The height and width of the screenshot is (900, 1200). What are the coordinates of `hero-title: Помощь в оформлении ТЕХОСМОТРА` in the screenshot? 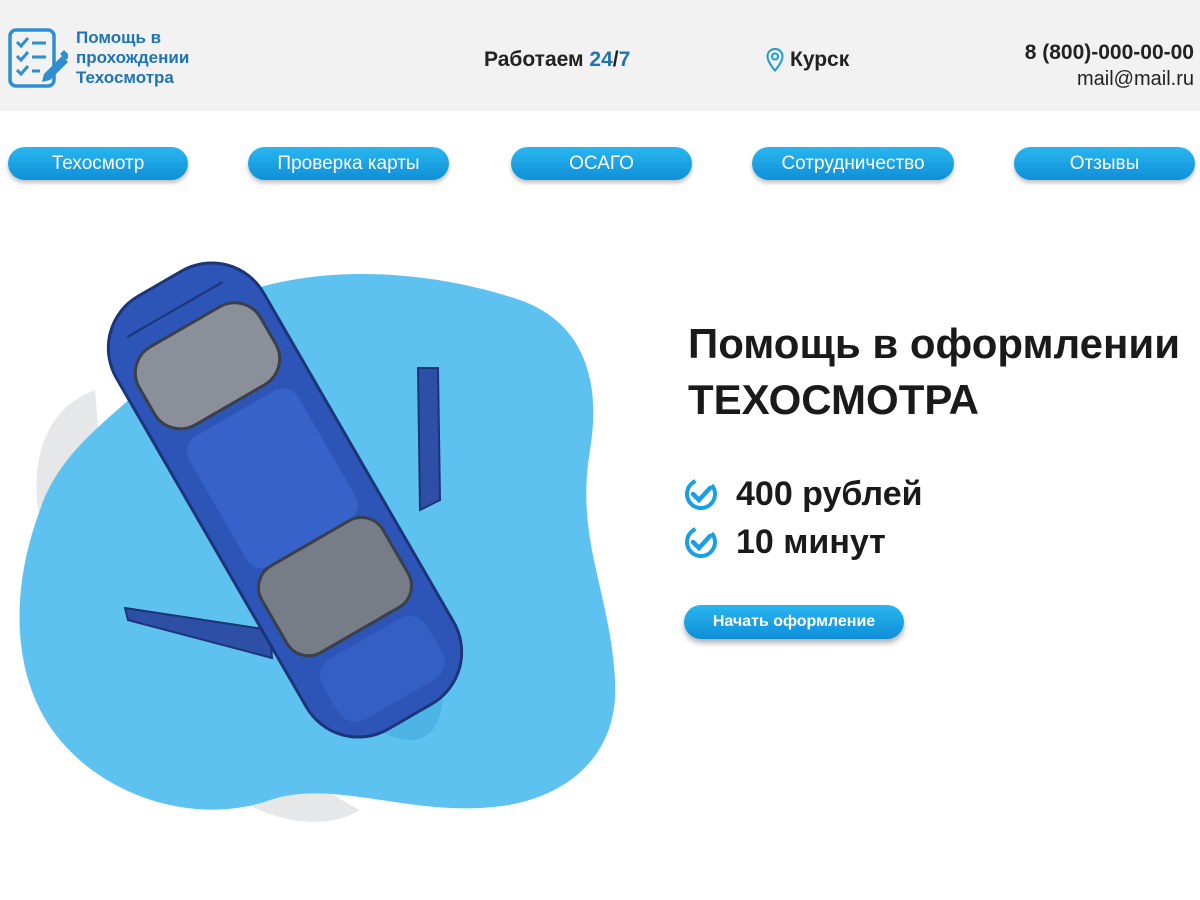 It's located at (934, 372).